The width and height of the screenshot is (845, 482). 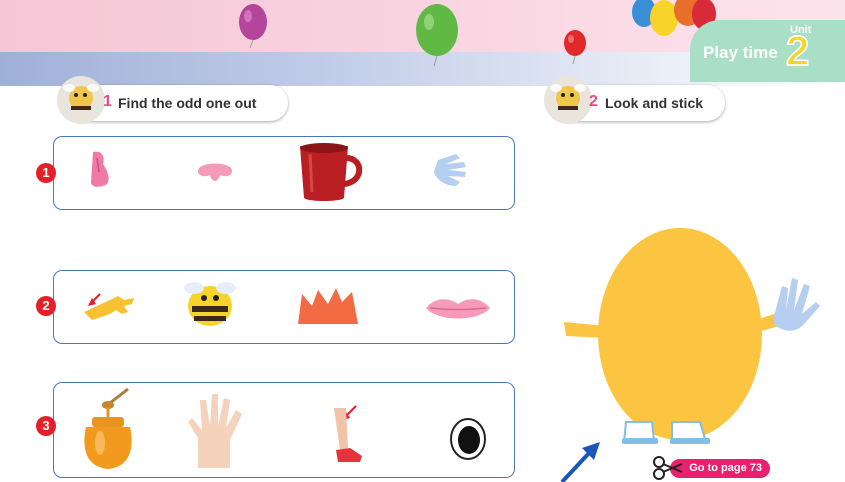 I want to click on section2-number: 2, so click(x=593, y=101).